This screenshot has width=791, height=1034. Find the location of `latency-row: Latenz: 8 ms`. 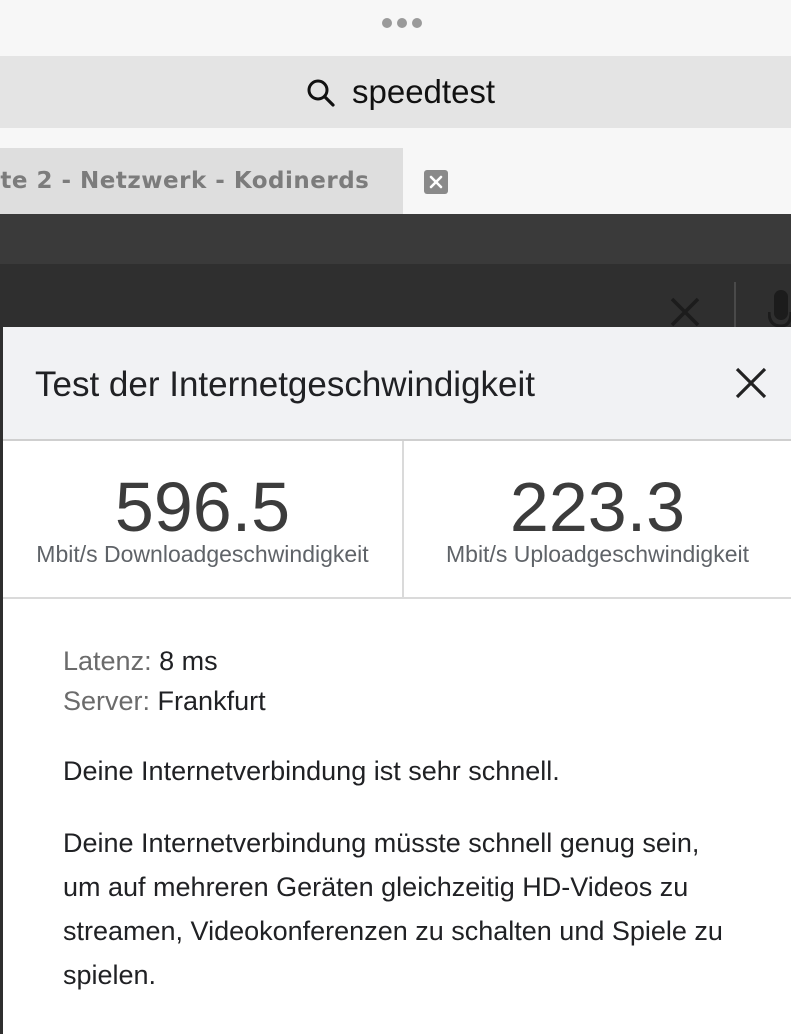

latency-row: Latenz: 8 ms is located at coordinates (408, 661).